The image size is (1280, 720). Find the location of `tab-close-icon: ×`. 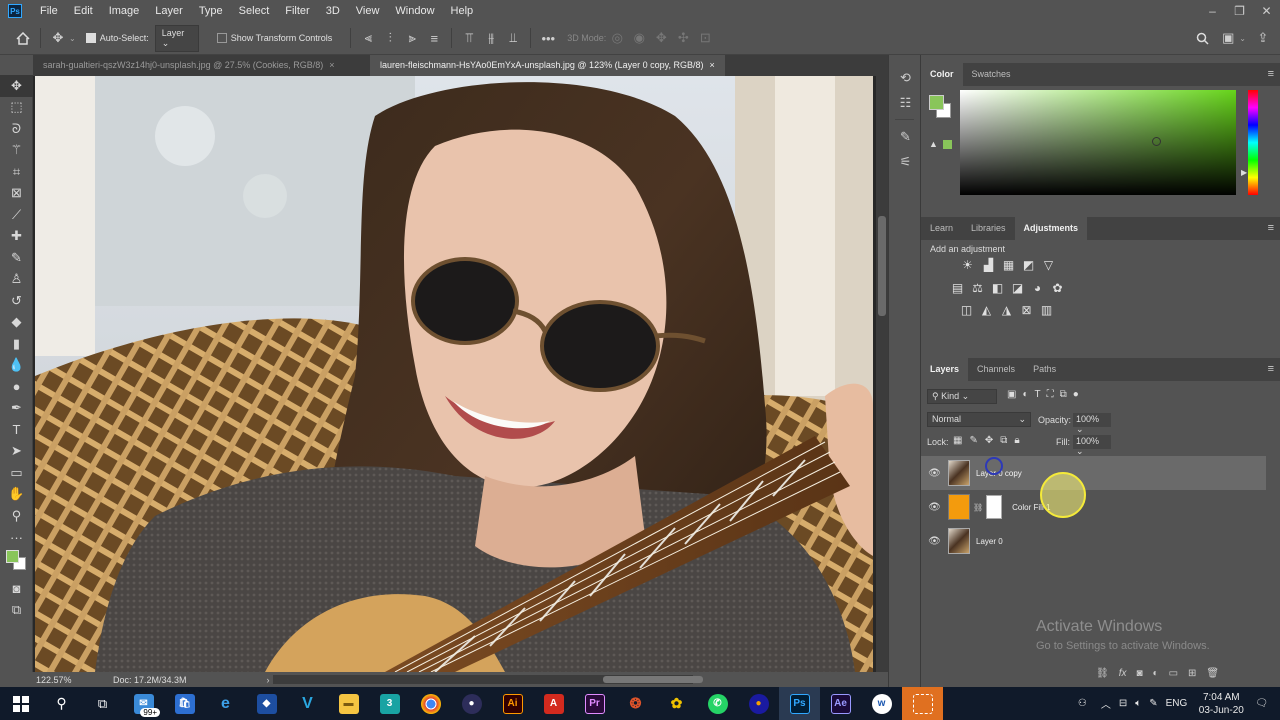

tab-close-icon: × is located at coordinates (711, 65).